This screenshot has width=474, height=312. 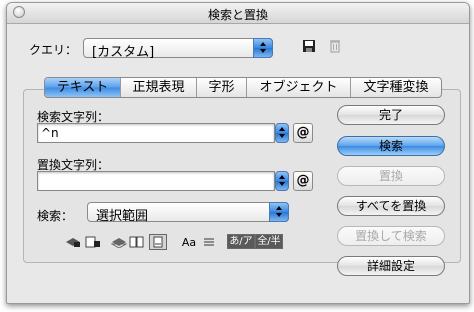 What do you see at coordinates (83, 87) in the screenshot?
I see `tab-text: テキスト` at bounding box center [83, 87].